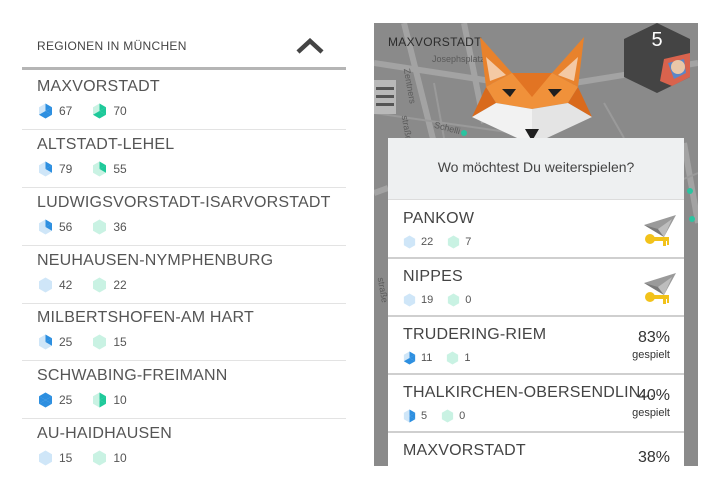 This screenshot has width=720, height=480. What do you see at coordinates (427, 242) in the screenshot?
I see `blue-count: 22` at bounding box center [427, 242].